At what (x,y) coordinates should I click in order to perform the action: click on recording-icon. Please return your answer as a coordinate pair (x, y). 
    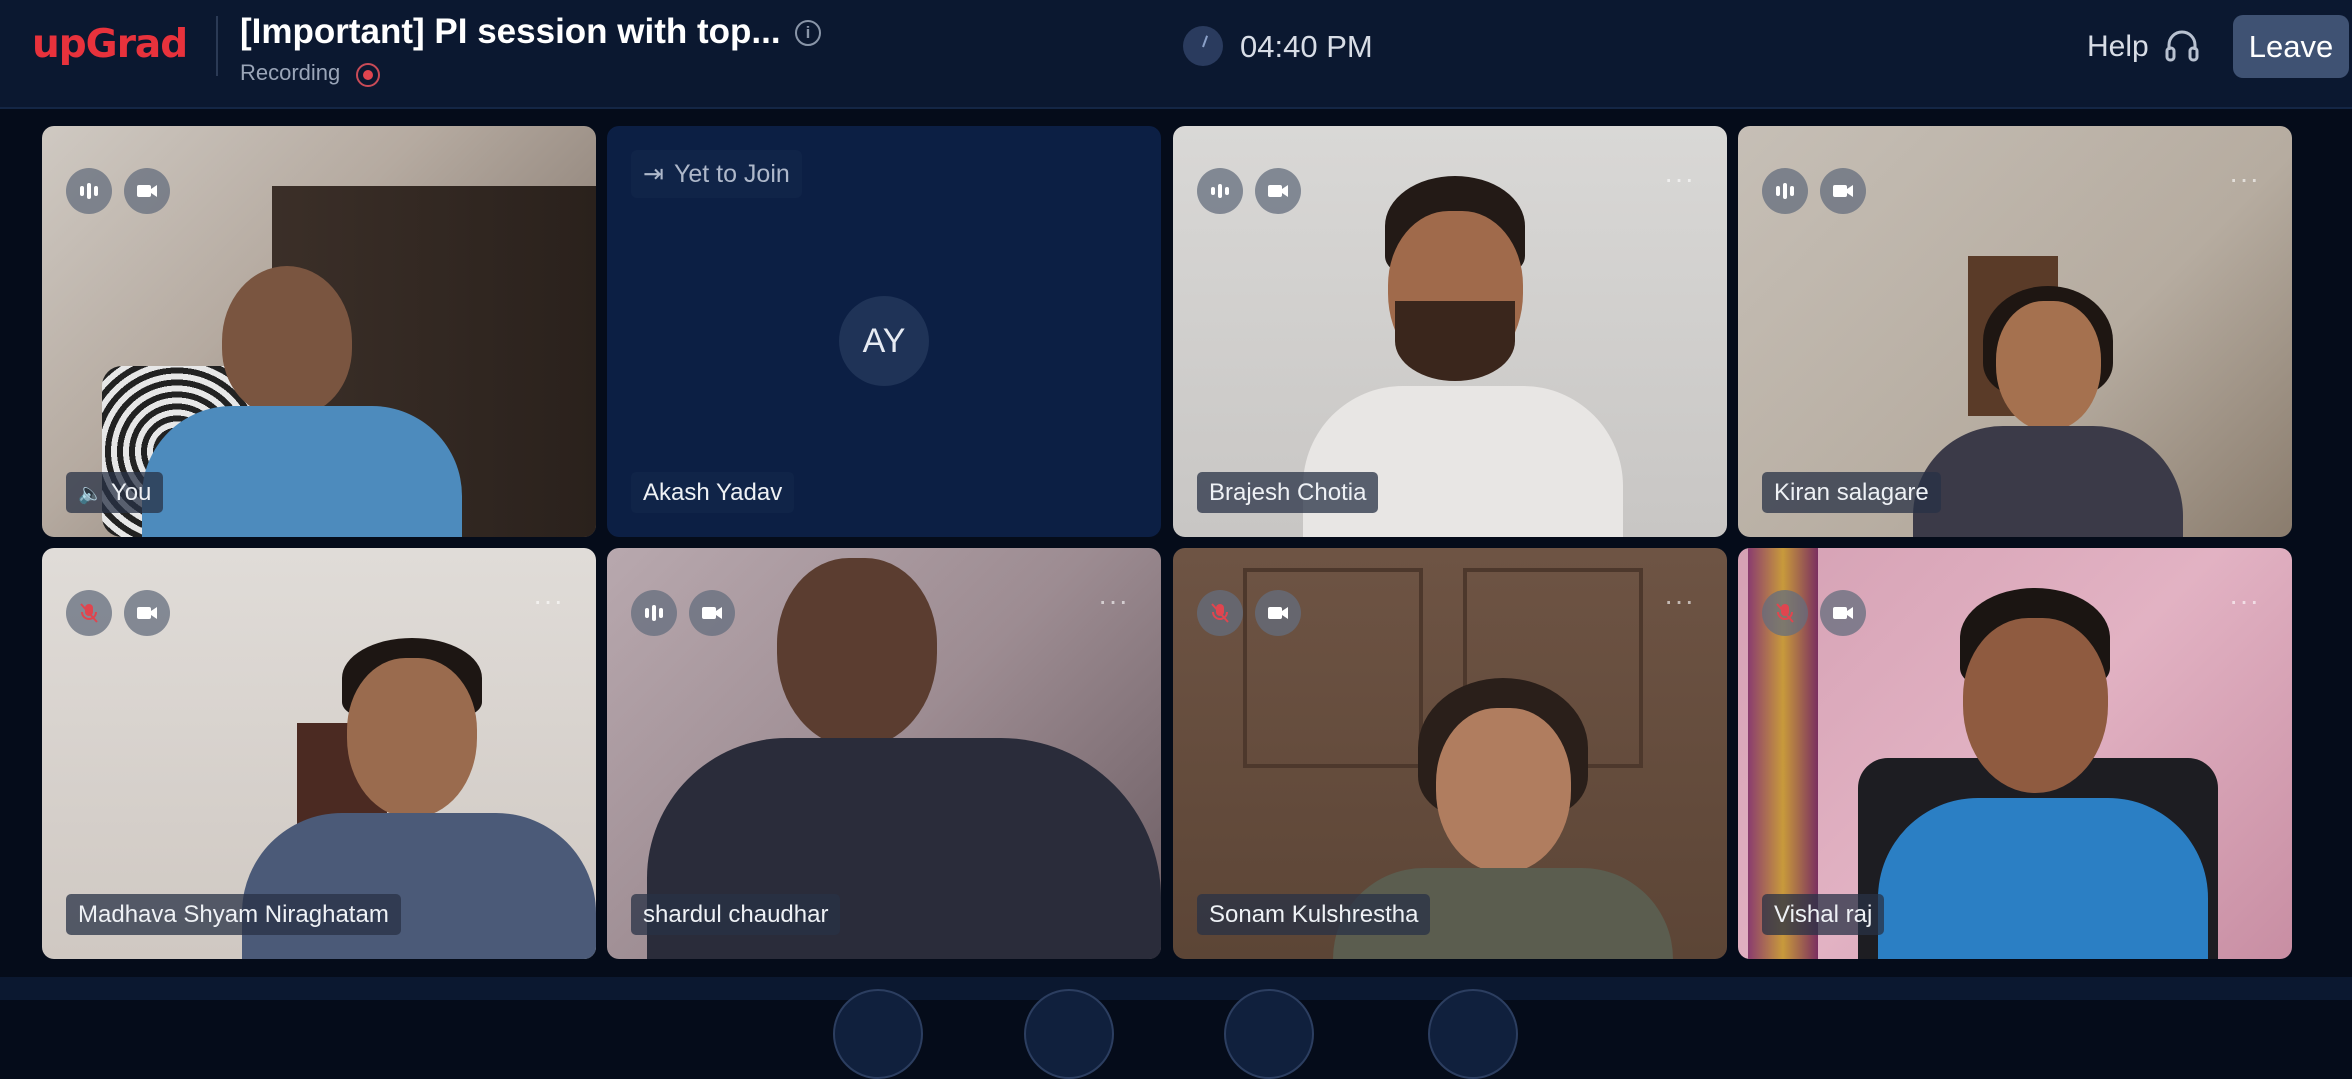
    Looking at the image, I should click on (368, 75).